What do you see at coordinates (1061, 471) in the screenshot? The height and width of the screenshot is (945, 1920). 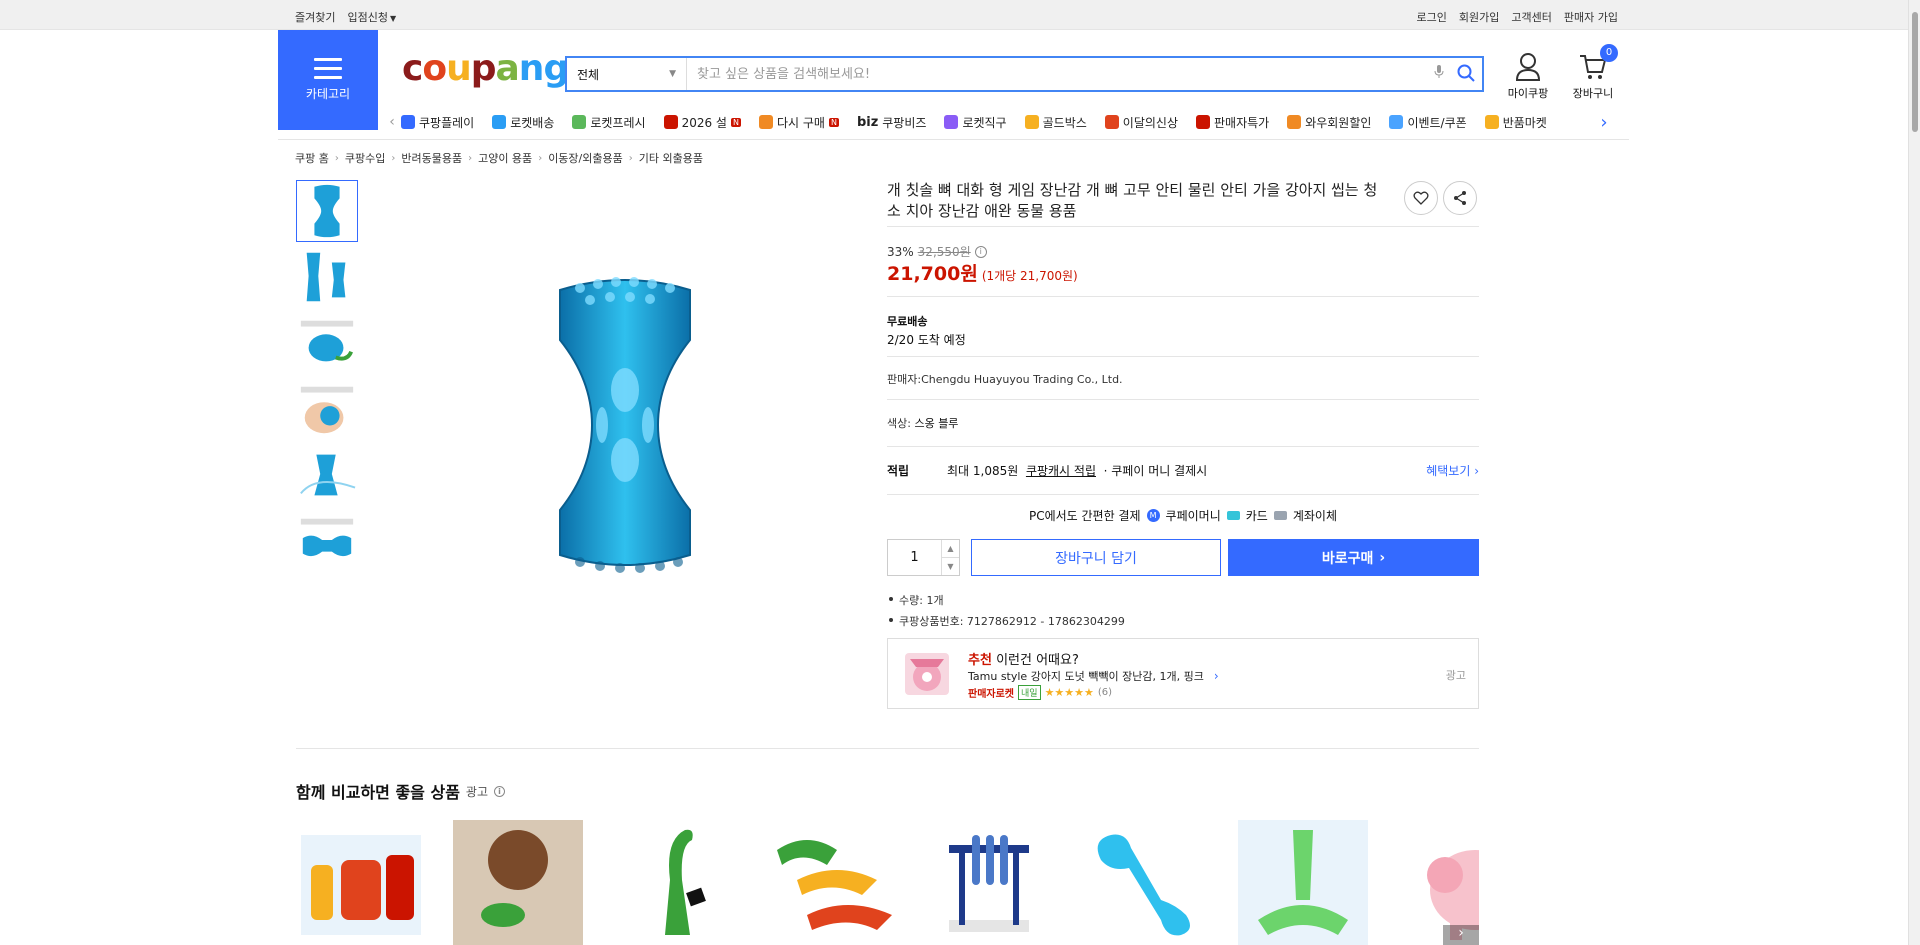 I see `coupang-cash-link: 쿠팡캐시 적립` at bounding box center [1061, 471].